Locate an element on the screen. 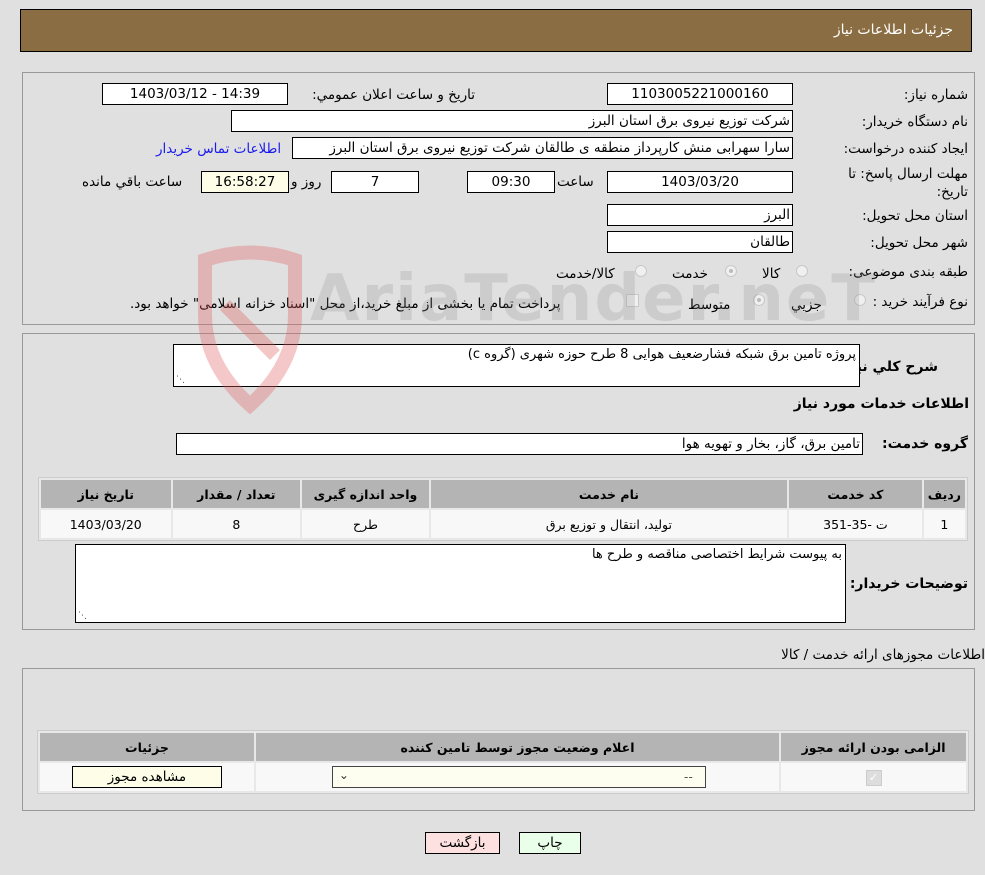 This screenshot has width=985, height=875. page-header: جزئیات اطلاعات نیاز is located at coordinates (496, 30).